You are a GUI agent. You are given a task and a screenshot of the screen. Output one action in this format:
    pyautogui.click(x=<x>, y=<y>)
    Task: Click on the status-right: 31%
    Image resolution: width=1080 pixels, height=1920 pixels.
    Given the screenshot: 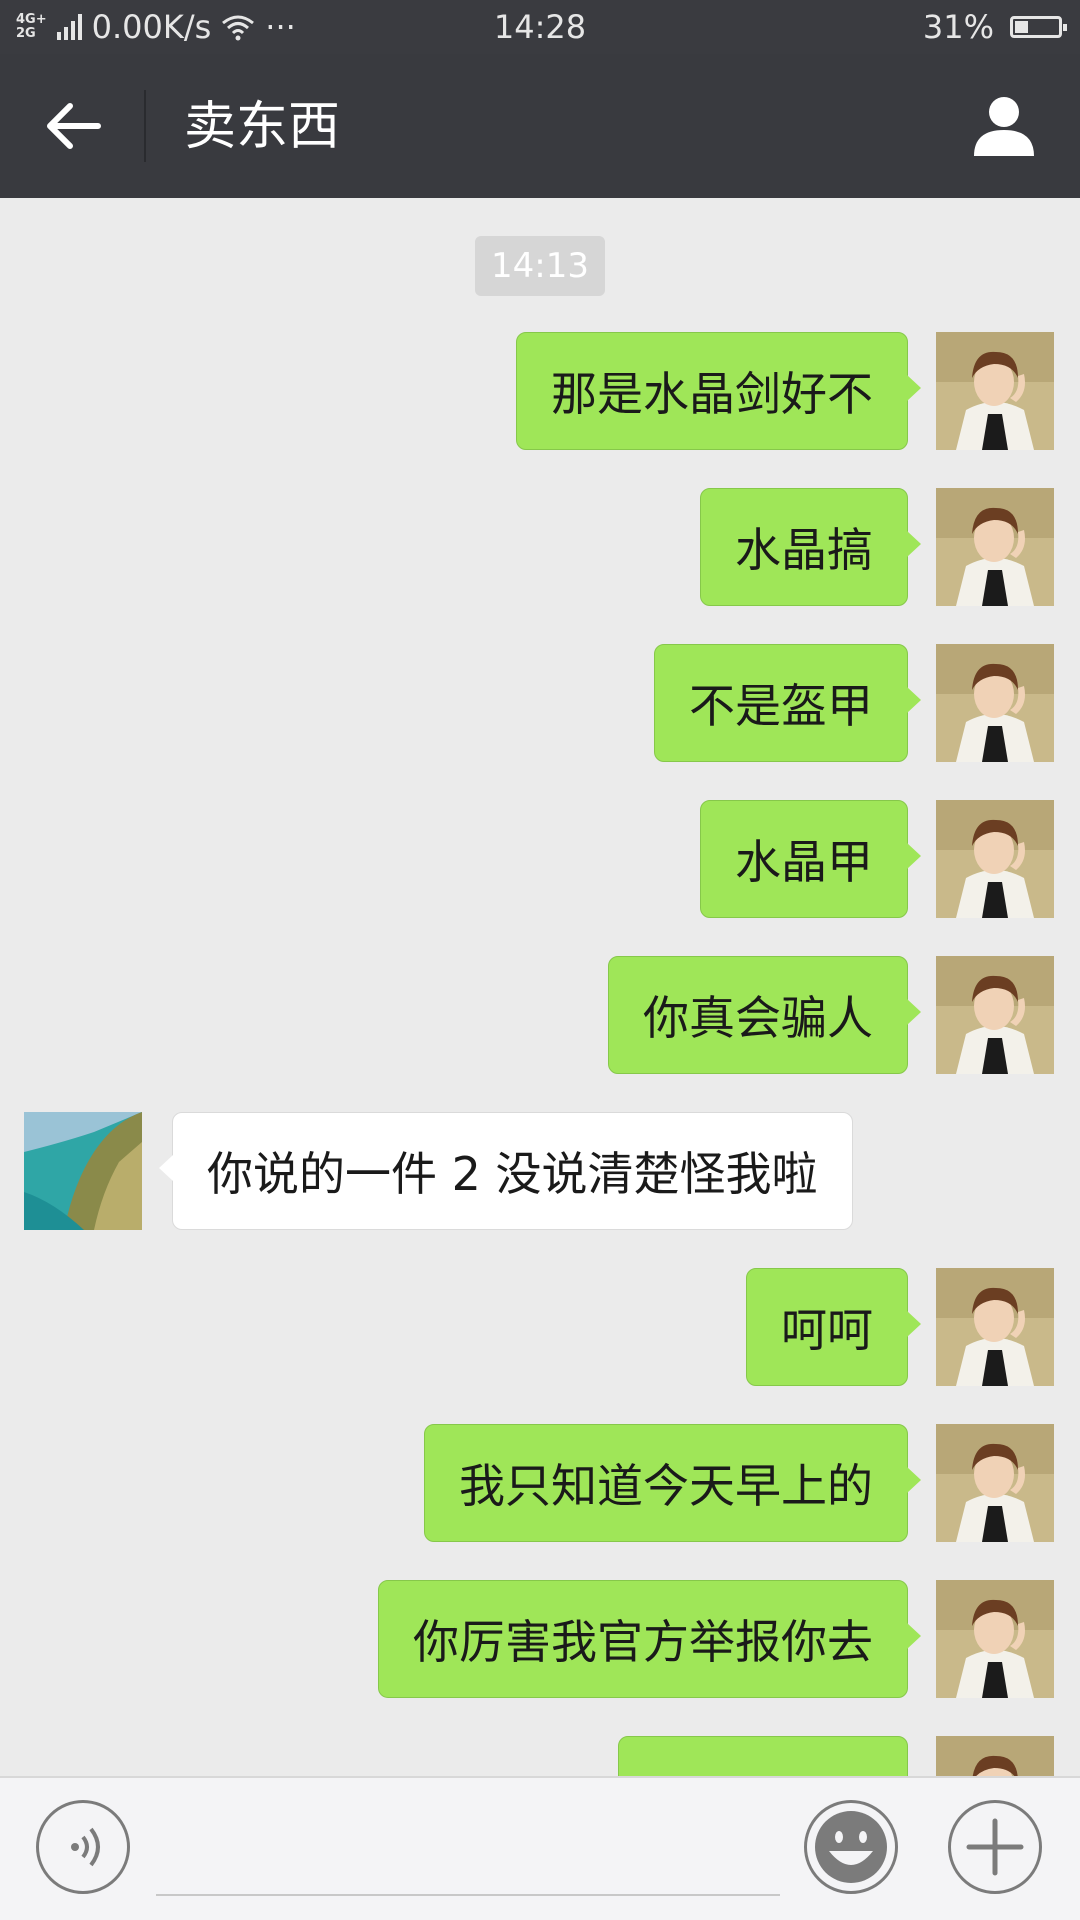 What is the action you would take?
    pyautogui.click(x=994, y=27)
    